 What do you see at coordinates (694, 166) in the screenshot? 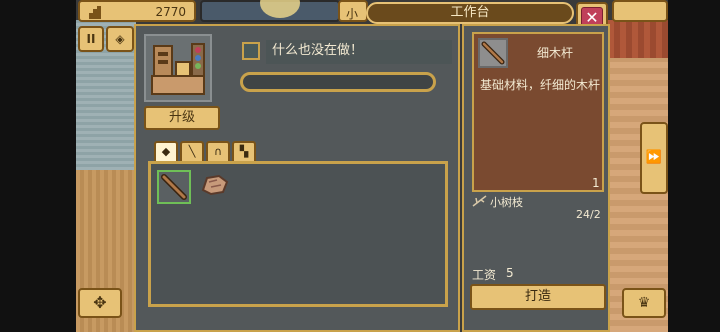
I see `background-edge-right` at bounding box center [694, 166].